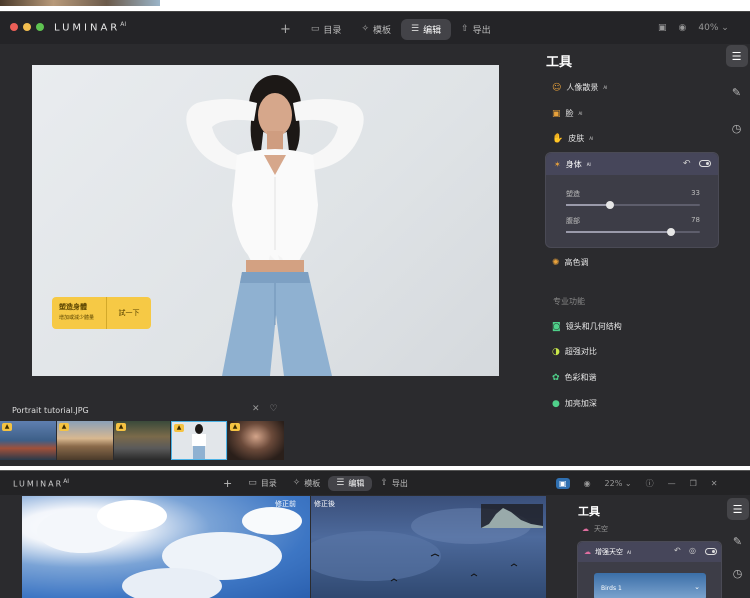  What do you see at coordinates (101, 313) in the screenshot?
I see `feature-hint-card: 塑造身體 增加或減少體量 試一下` at bounding box center [101, 313].